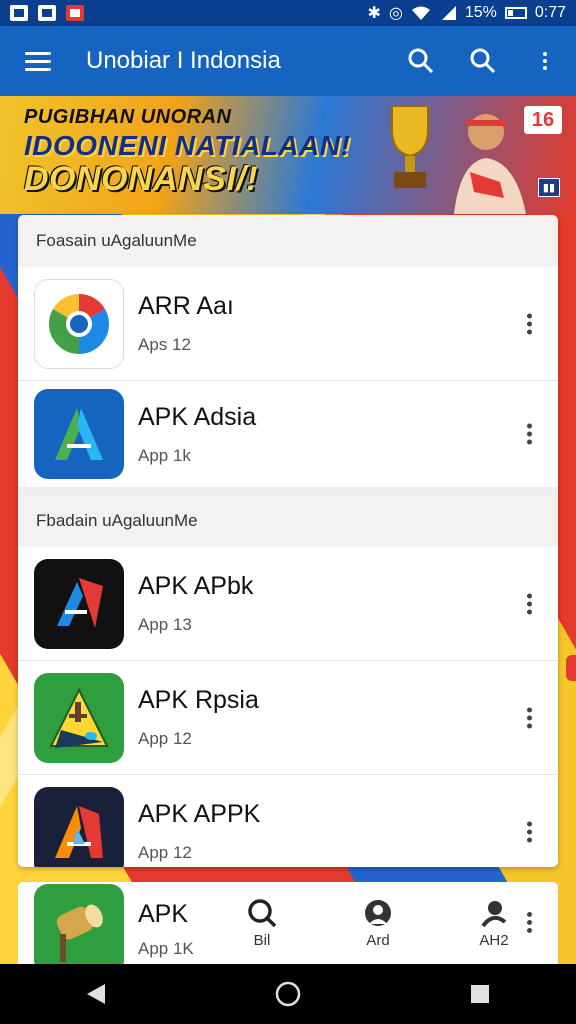 Image resolution: width=576 pixels, height=1024 pixels. I want to click on battery-icon, so click(515, 13).